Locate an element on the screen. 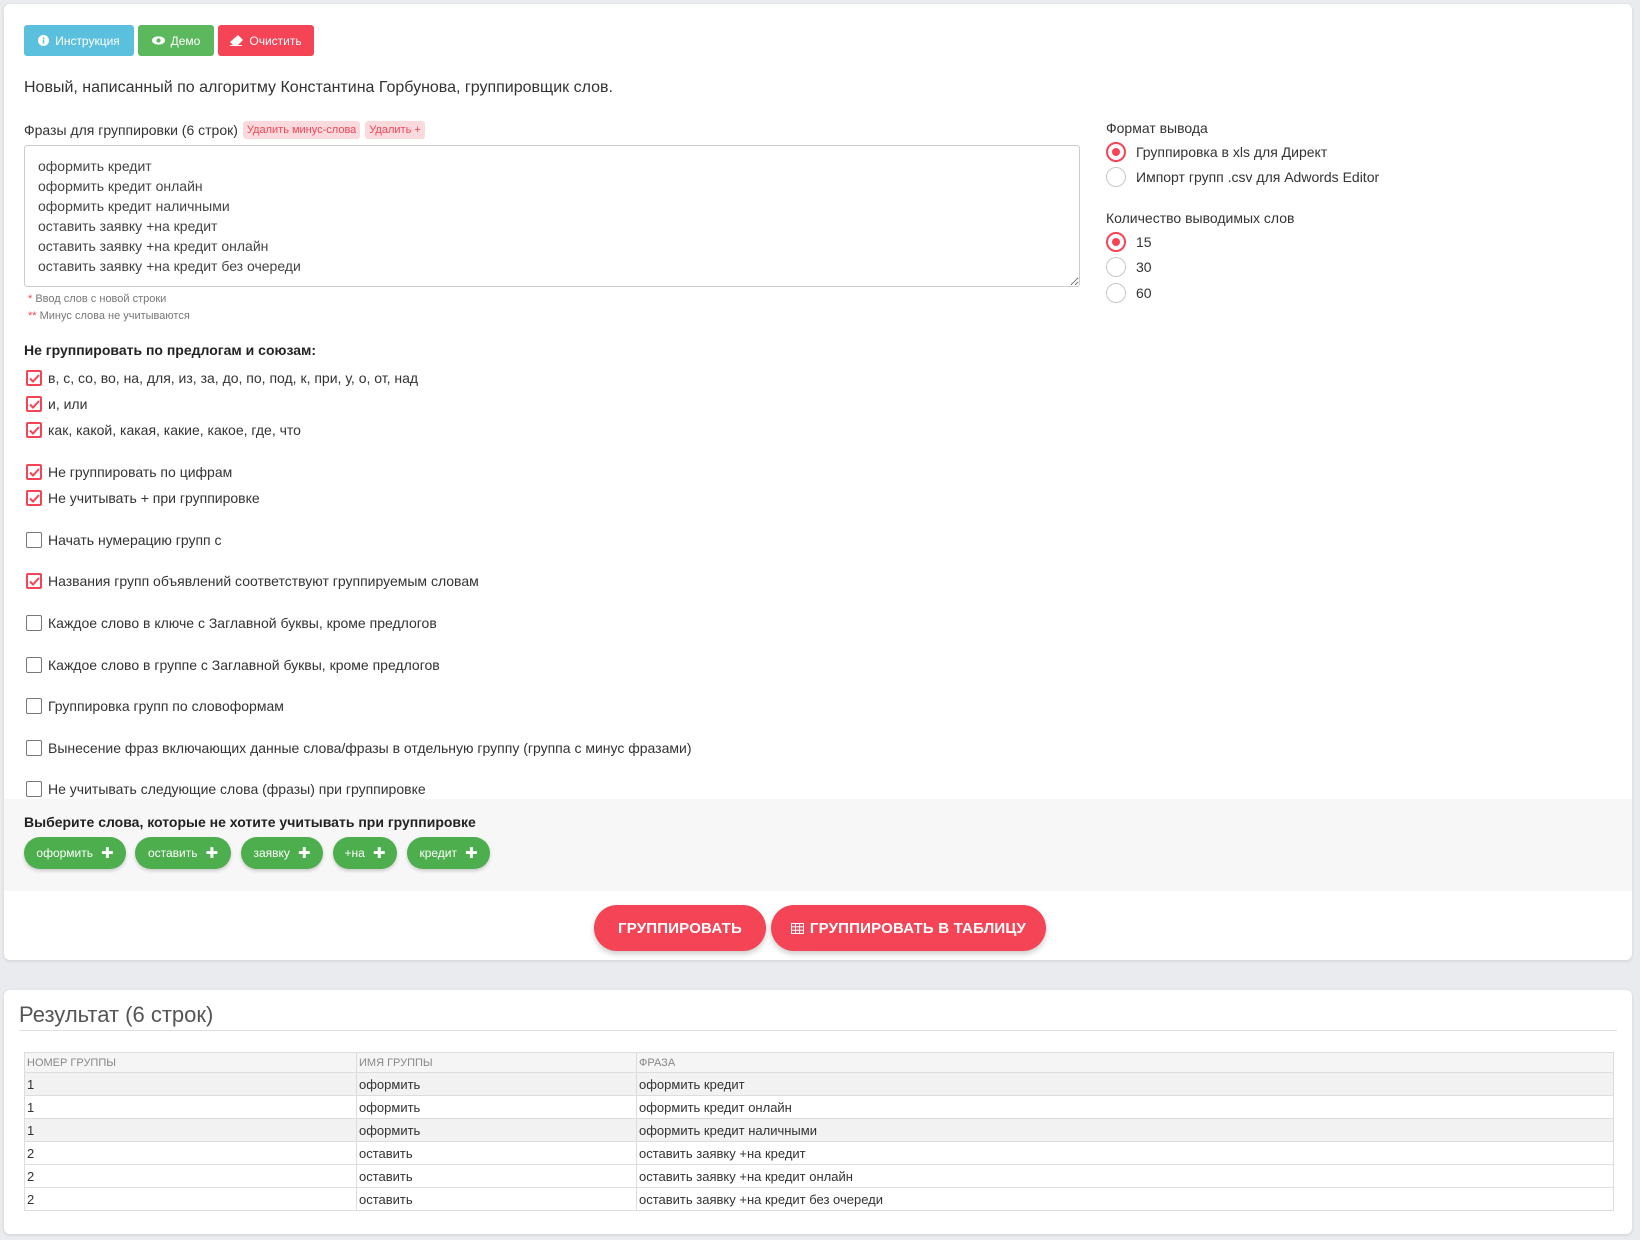  group-to-table-button: ГРУППИРОВАТЬ В ТАБЛИЦУ is located at coordinates (908, 928).